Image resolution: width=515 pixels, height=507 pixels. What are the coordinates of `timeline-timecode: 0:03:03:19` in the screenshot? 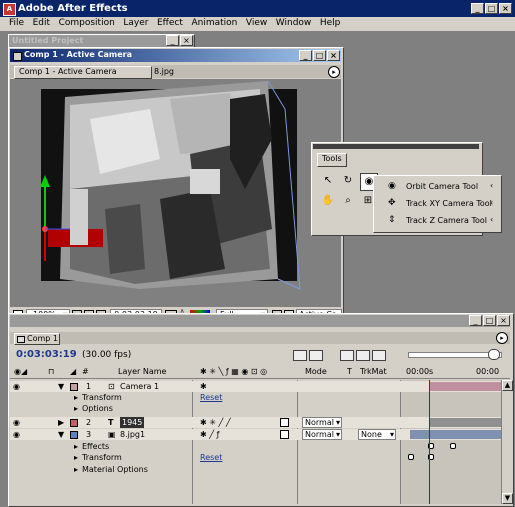 It's located at (46, 354).